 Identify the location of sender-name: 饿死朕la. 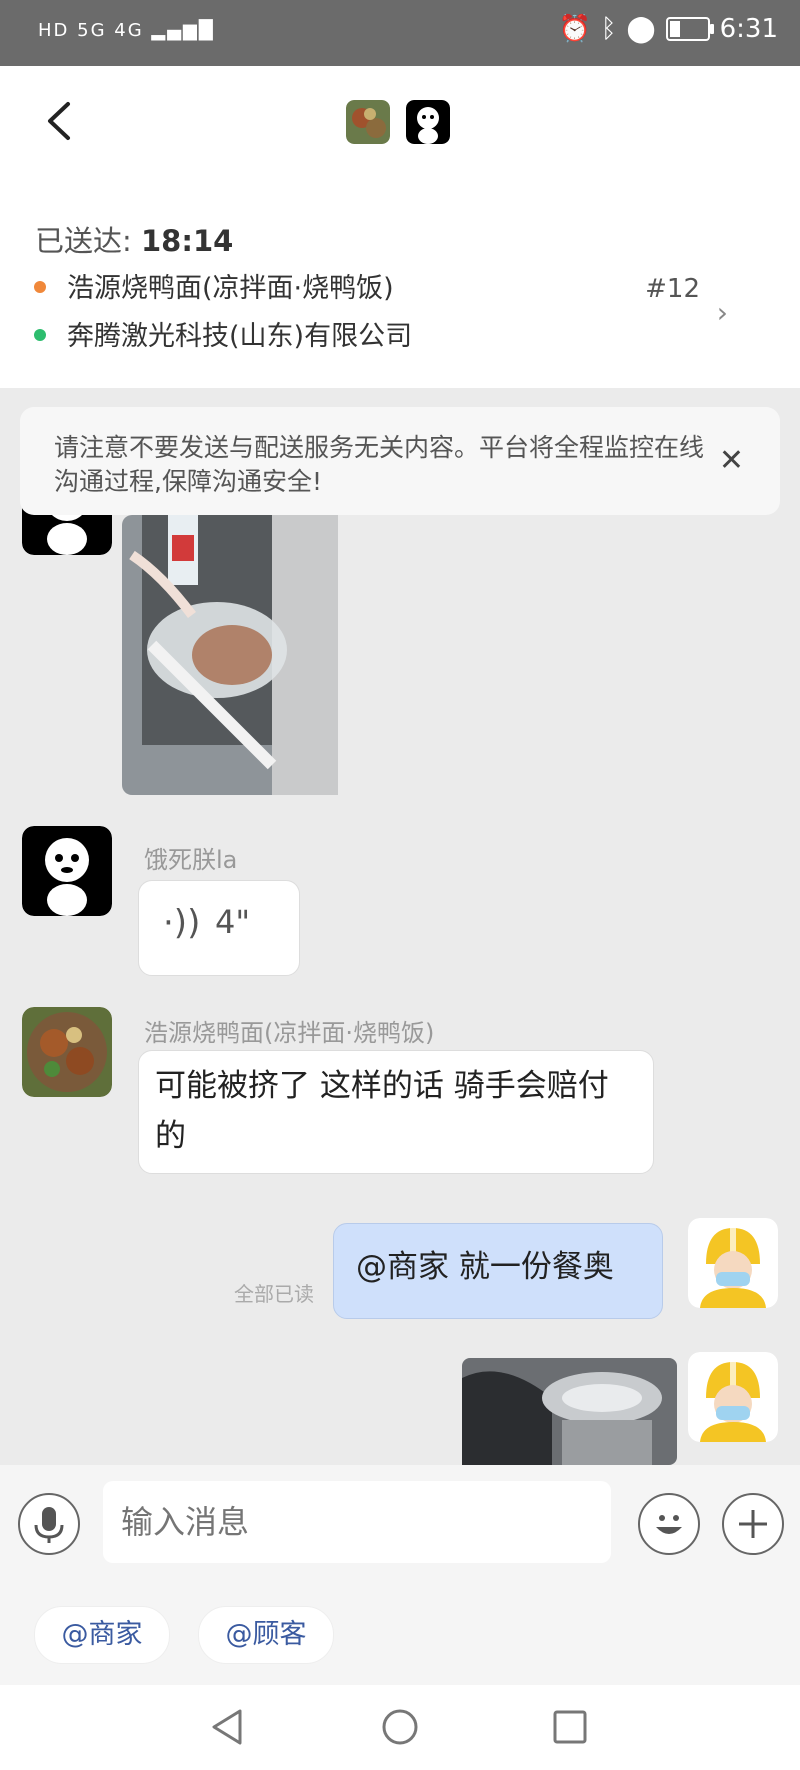
(191, 860).